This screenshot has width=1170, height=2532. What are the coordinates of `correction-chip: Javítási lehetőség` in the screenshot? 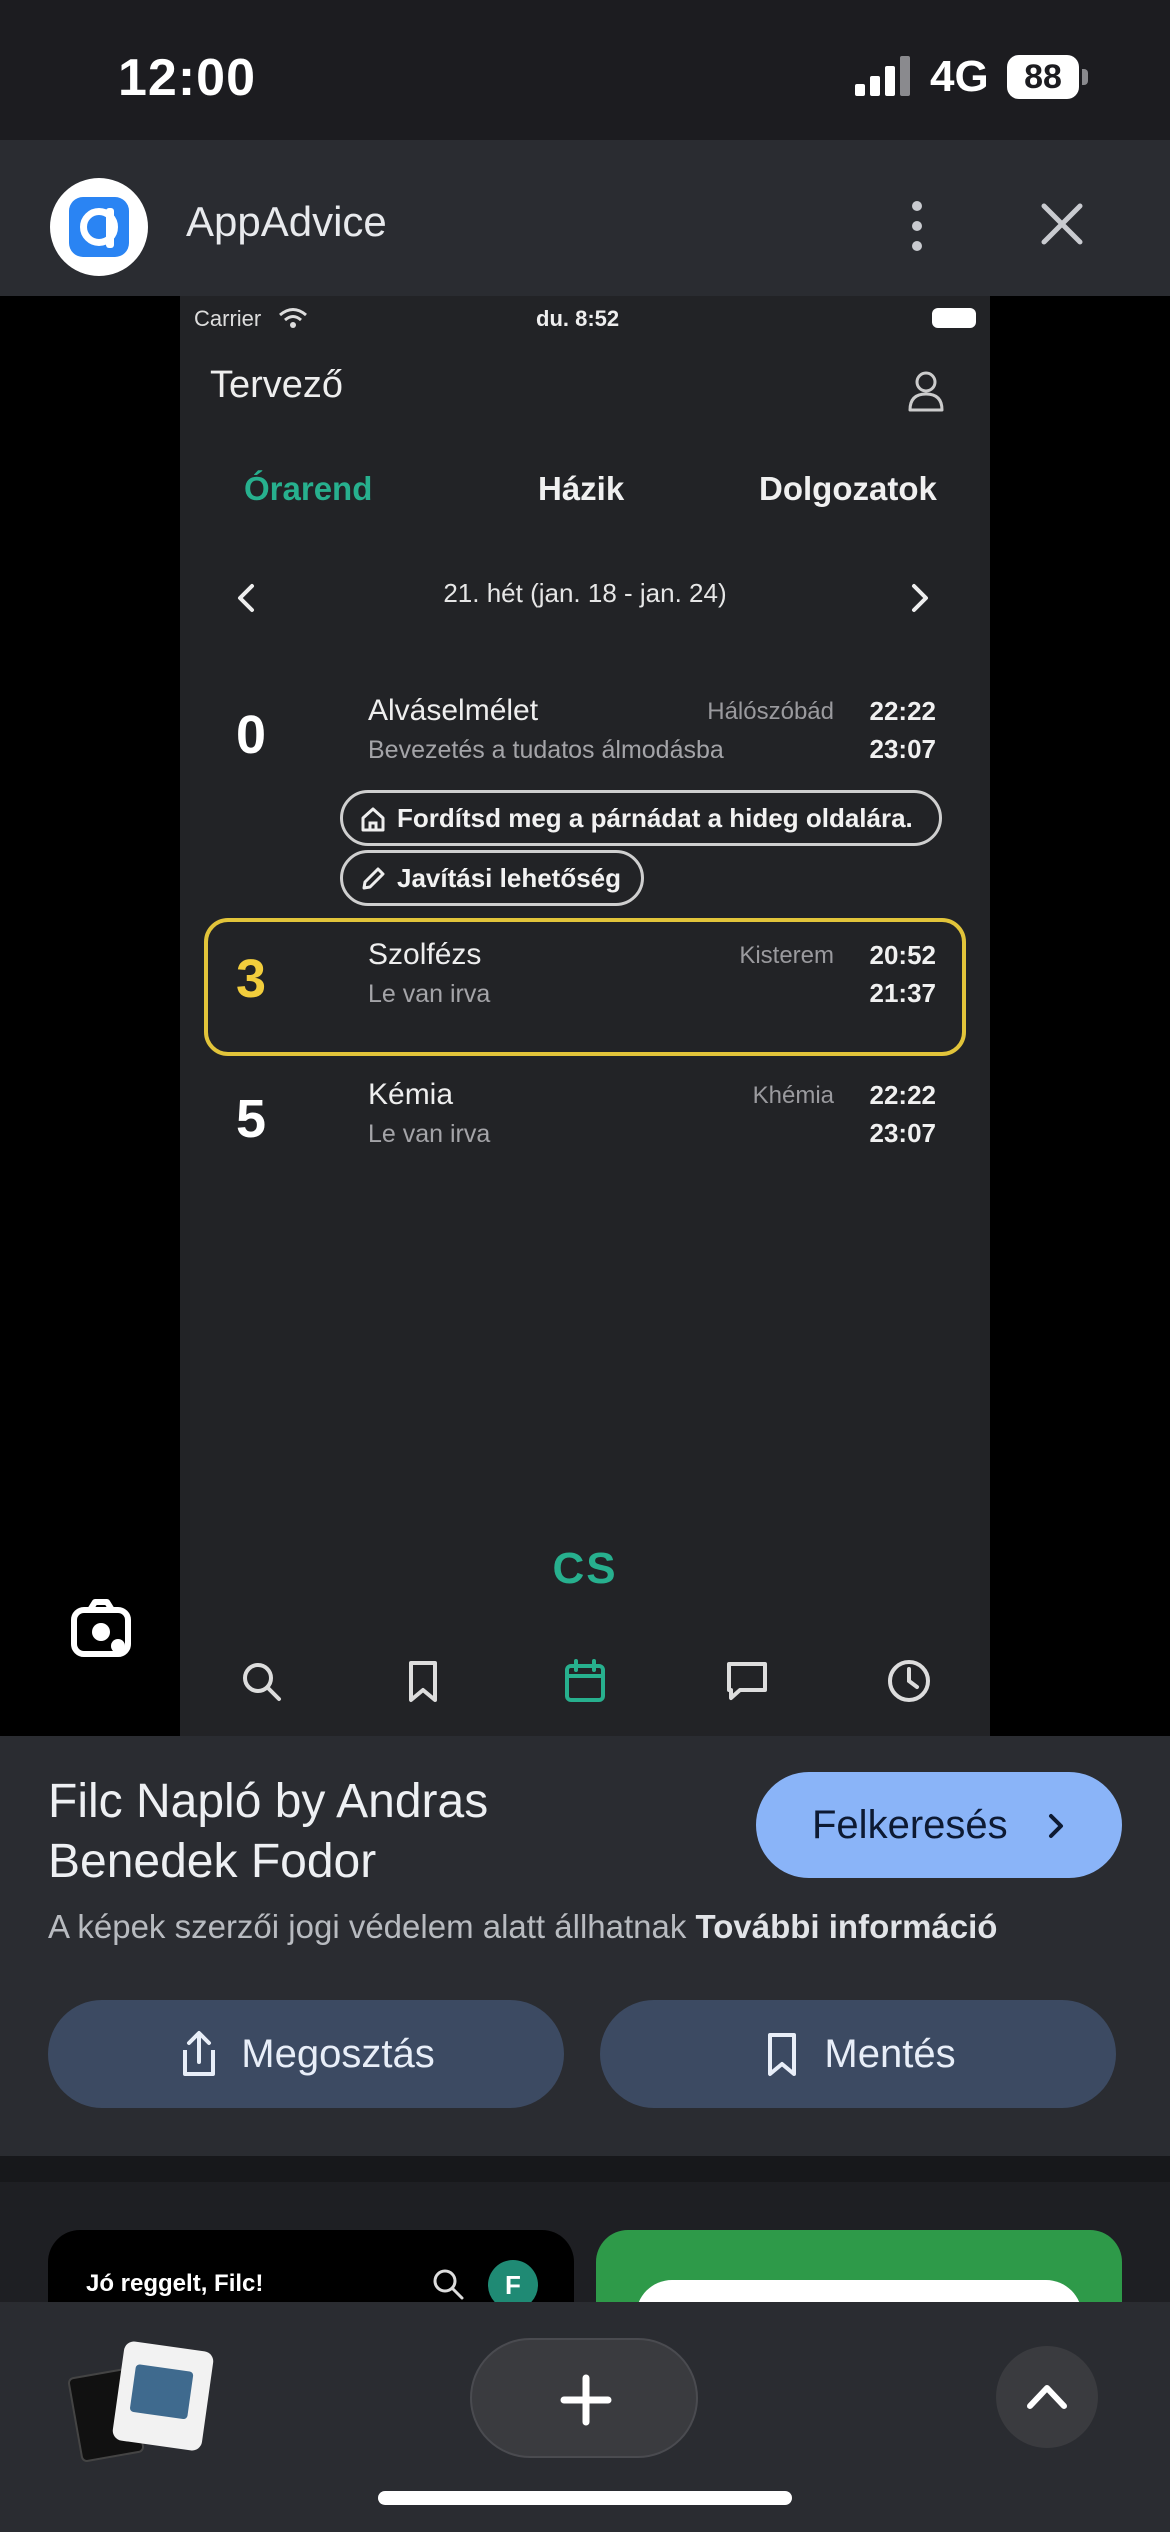 It's located at (492, 878).